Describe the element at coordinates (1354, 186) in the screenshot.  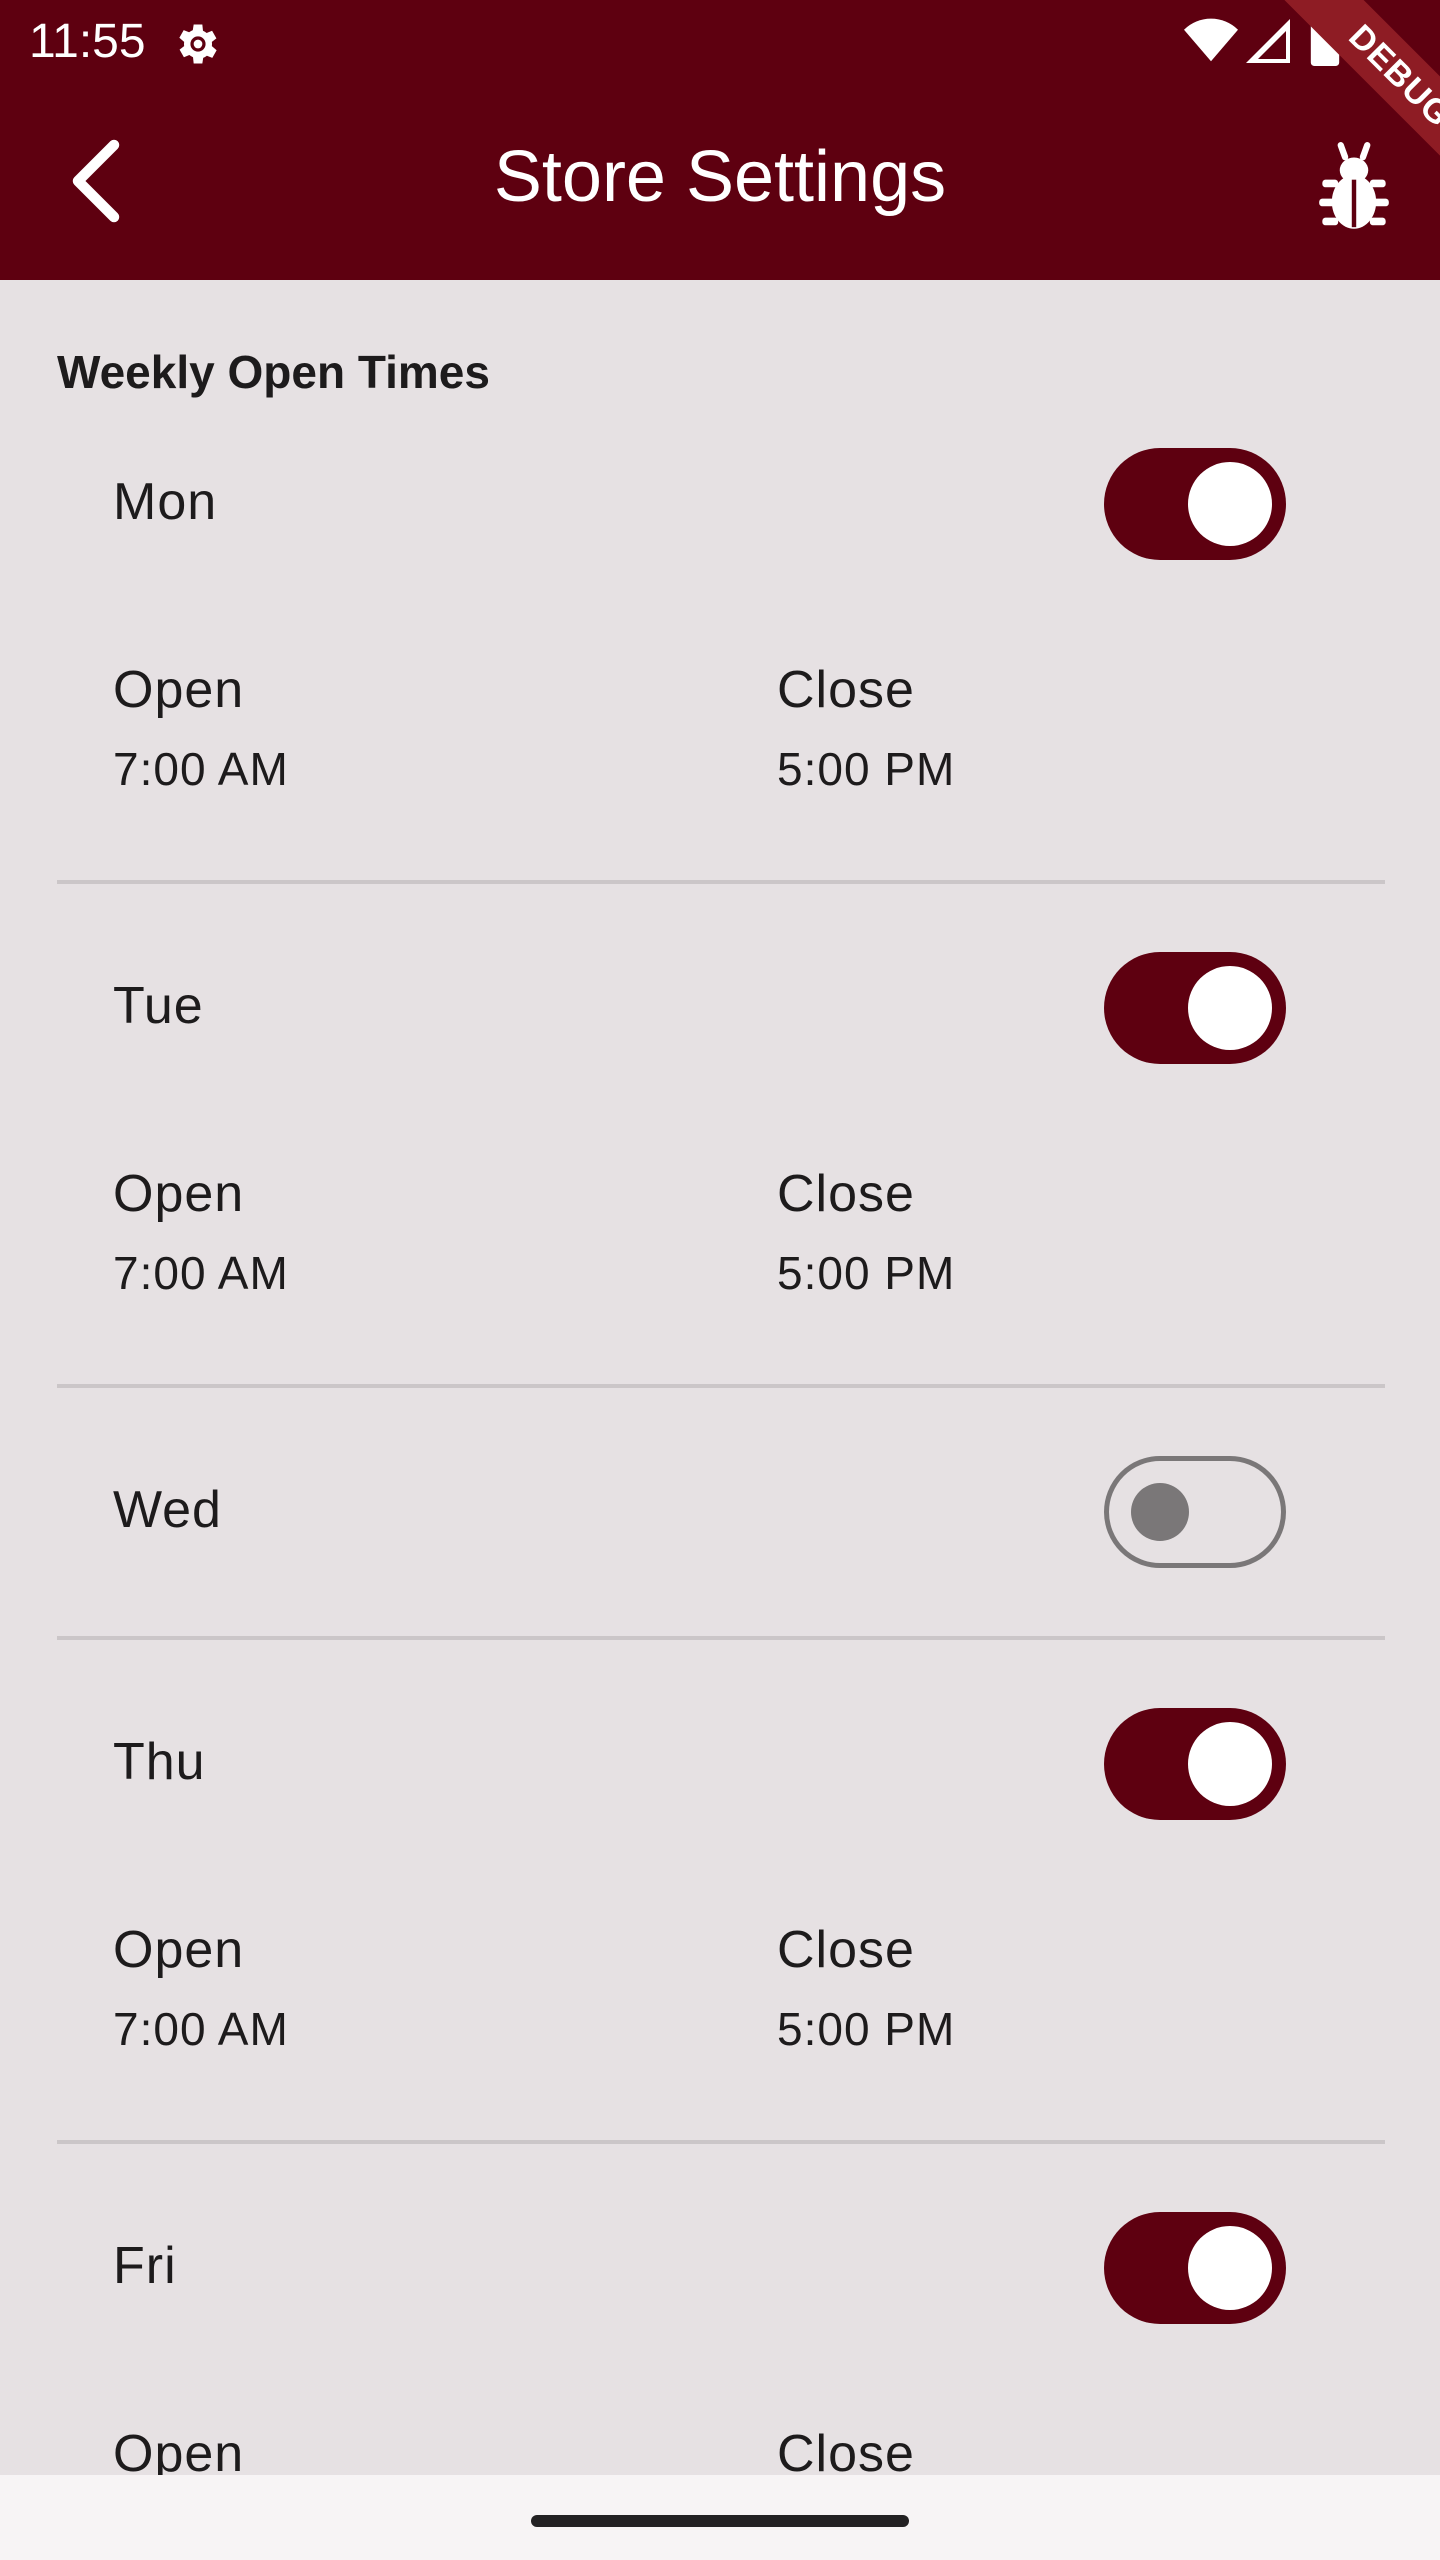
I see `bug-icon` at that location.